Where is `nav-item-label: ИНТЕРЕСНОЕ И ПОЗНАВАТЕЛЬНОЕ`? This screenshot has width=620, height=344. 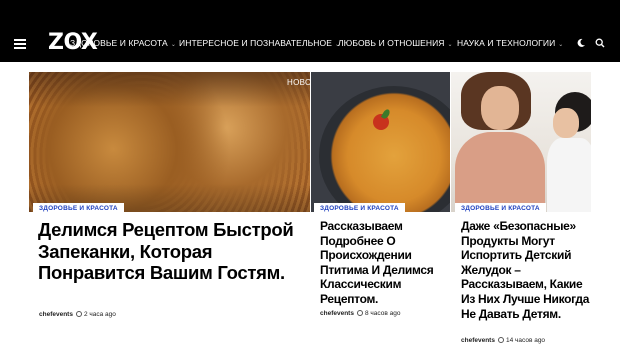
nav-item-label: ИНТЕРЕСНОЕ И ПОЗНАВАТЕЛЬНОЕ is located at coordinates (256, 43).